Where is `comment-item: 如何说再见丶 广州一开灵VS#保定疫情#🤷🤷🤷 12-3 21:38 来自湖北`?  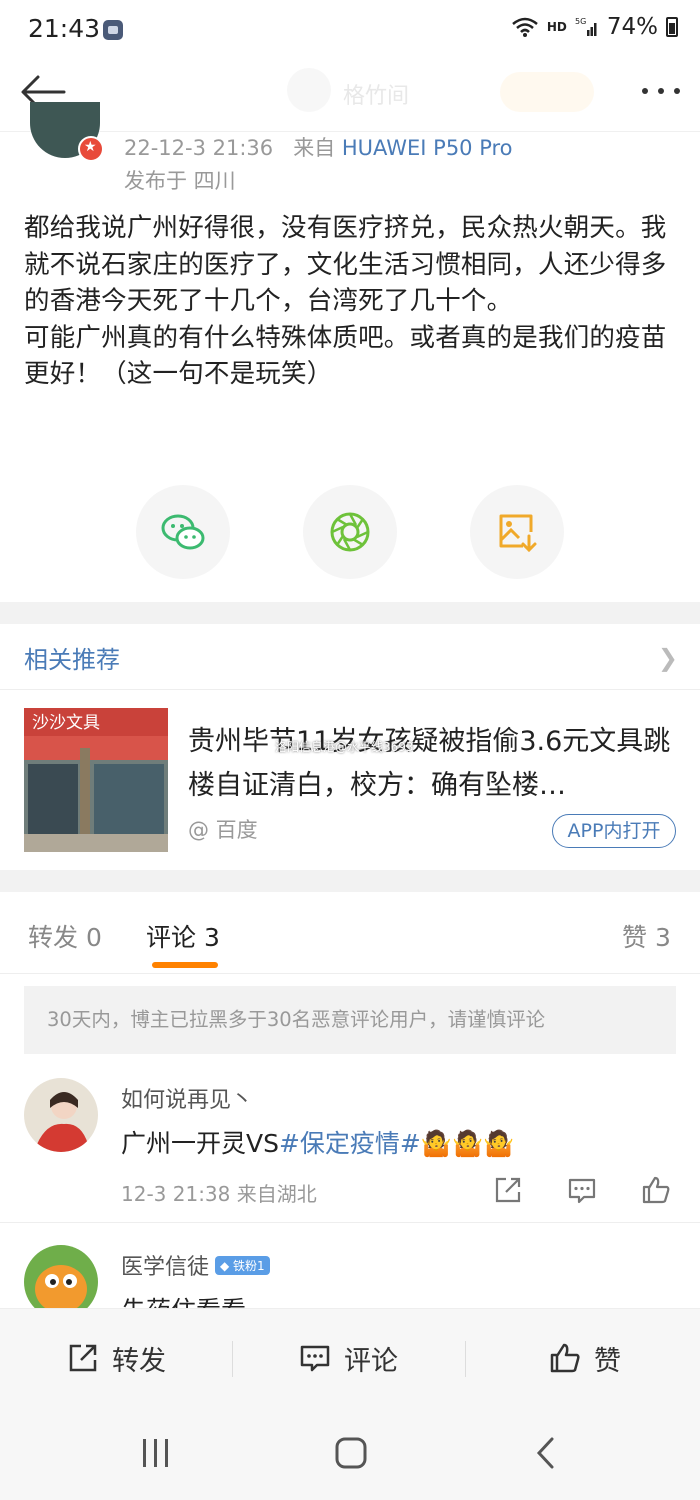
comment-item: 如何说再见丶 广州一开灵VS#保定疫情#🤷🤷🤷 12-3 21:38 来自湖北 is located at coordinates (350, 1150).